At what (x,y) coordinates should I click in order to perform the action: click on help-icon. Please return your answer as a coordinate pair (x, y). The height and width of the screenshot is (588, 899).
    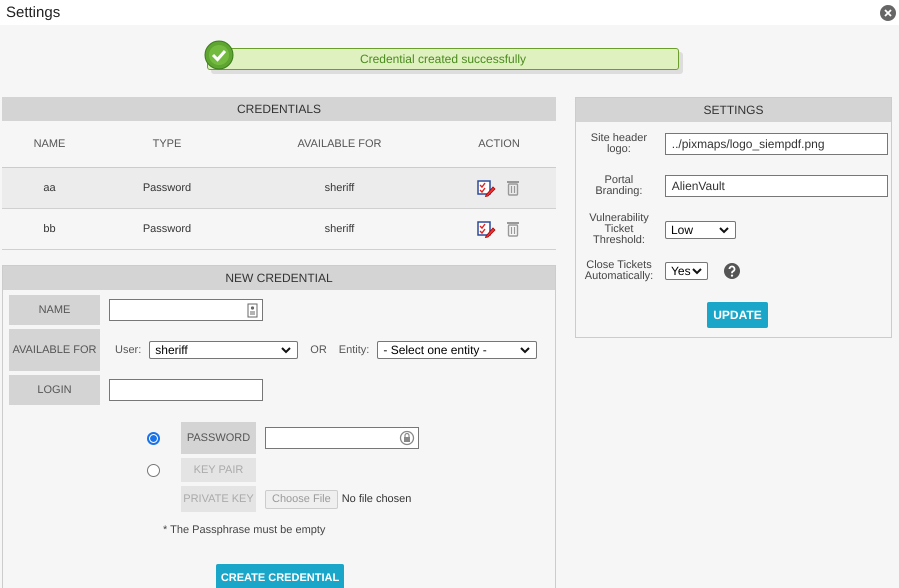
    Looking at the image, I should click on (732, 271).